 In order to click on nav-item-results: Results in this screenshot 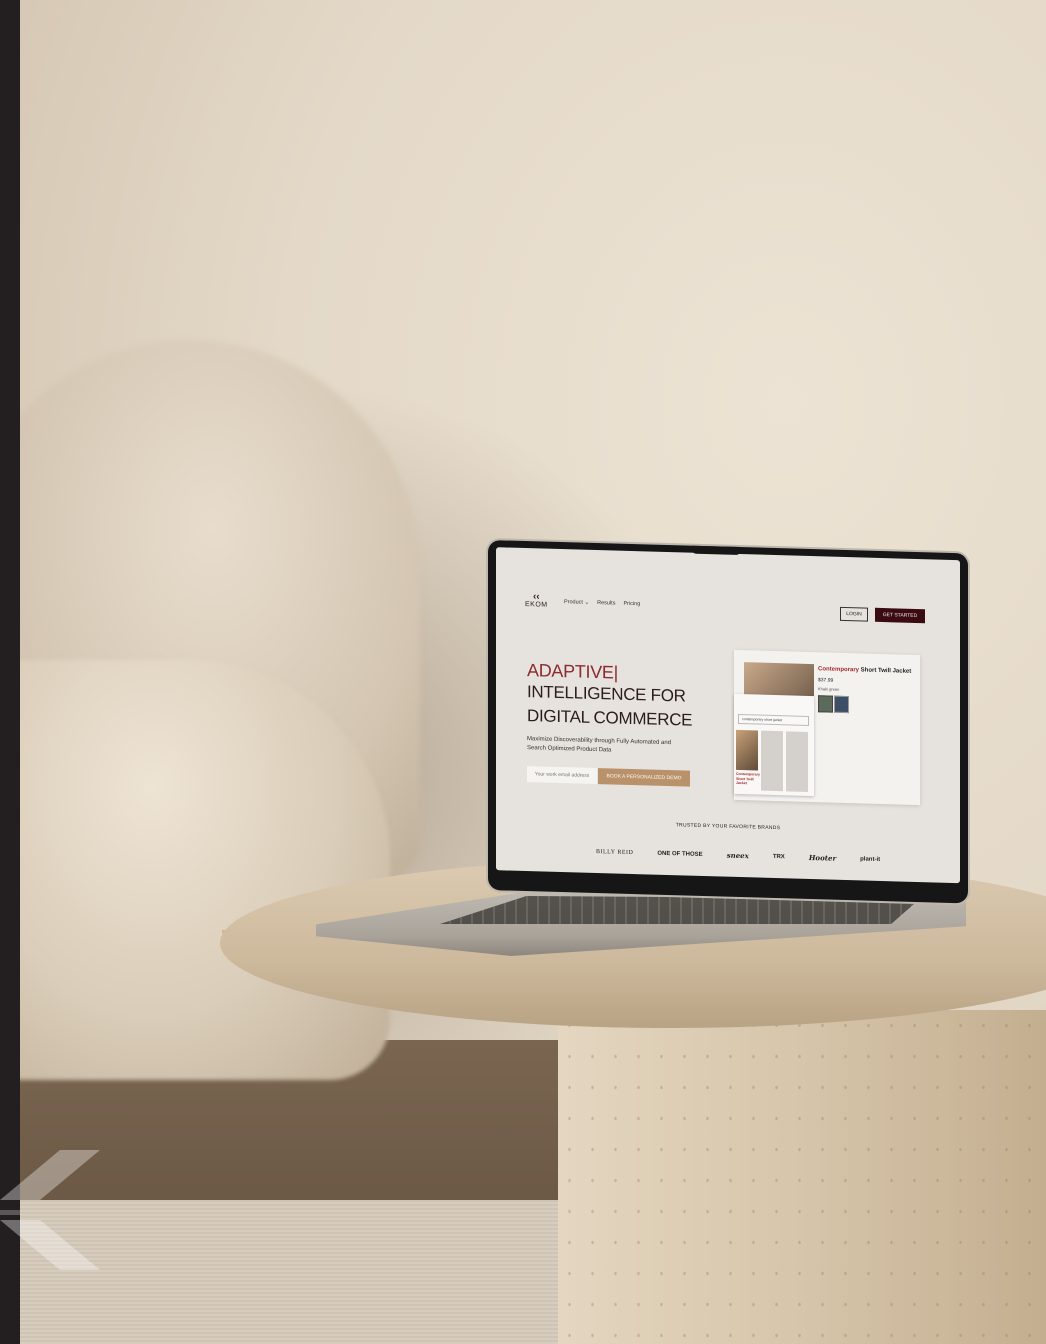, I will do `click(606, 603)`.